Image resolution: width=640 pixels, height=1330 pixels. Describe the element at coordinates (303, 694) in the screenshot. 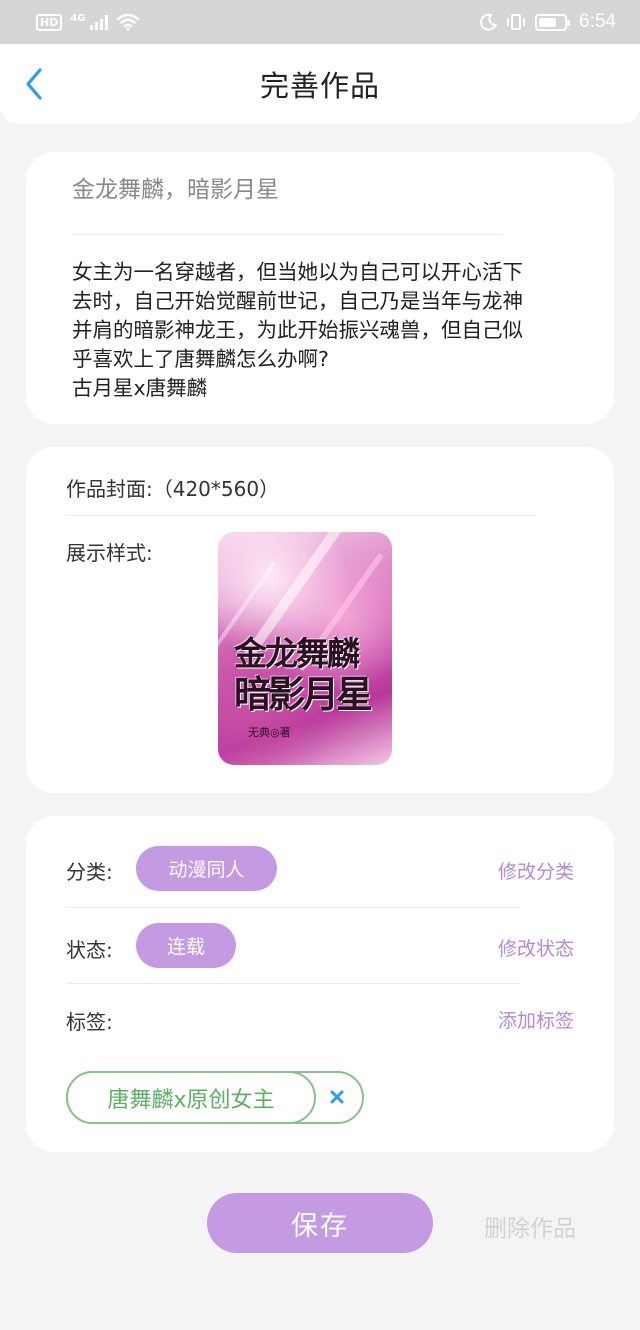

I see `cover-title-line: 暗影月星` at that location.